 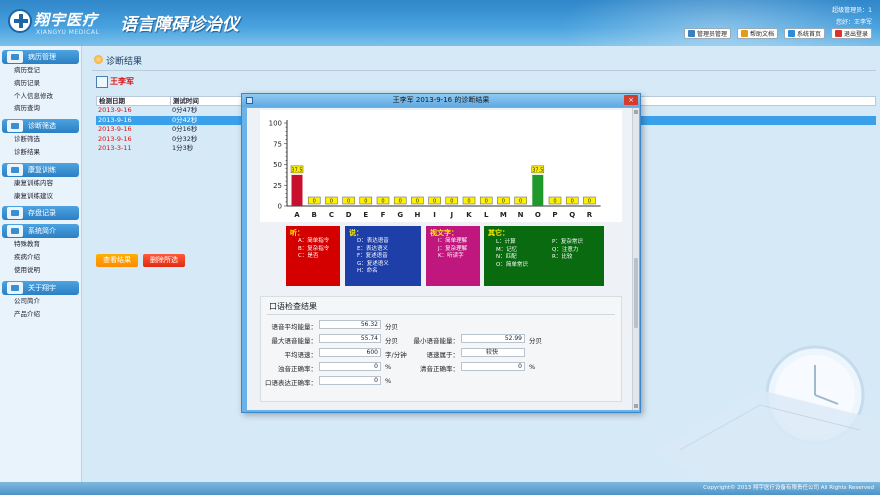 What do you see at coordinates (636, 293) in the screenshot?
I see `scroll-thumb` at bounding box center [636, 293].